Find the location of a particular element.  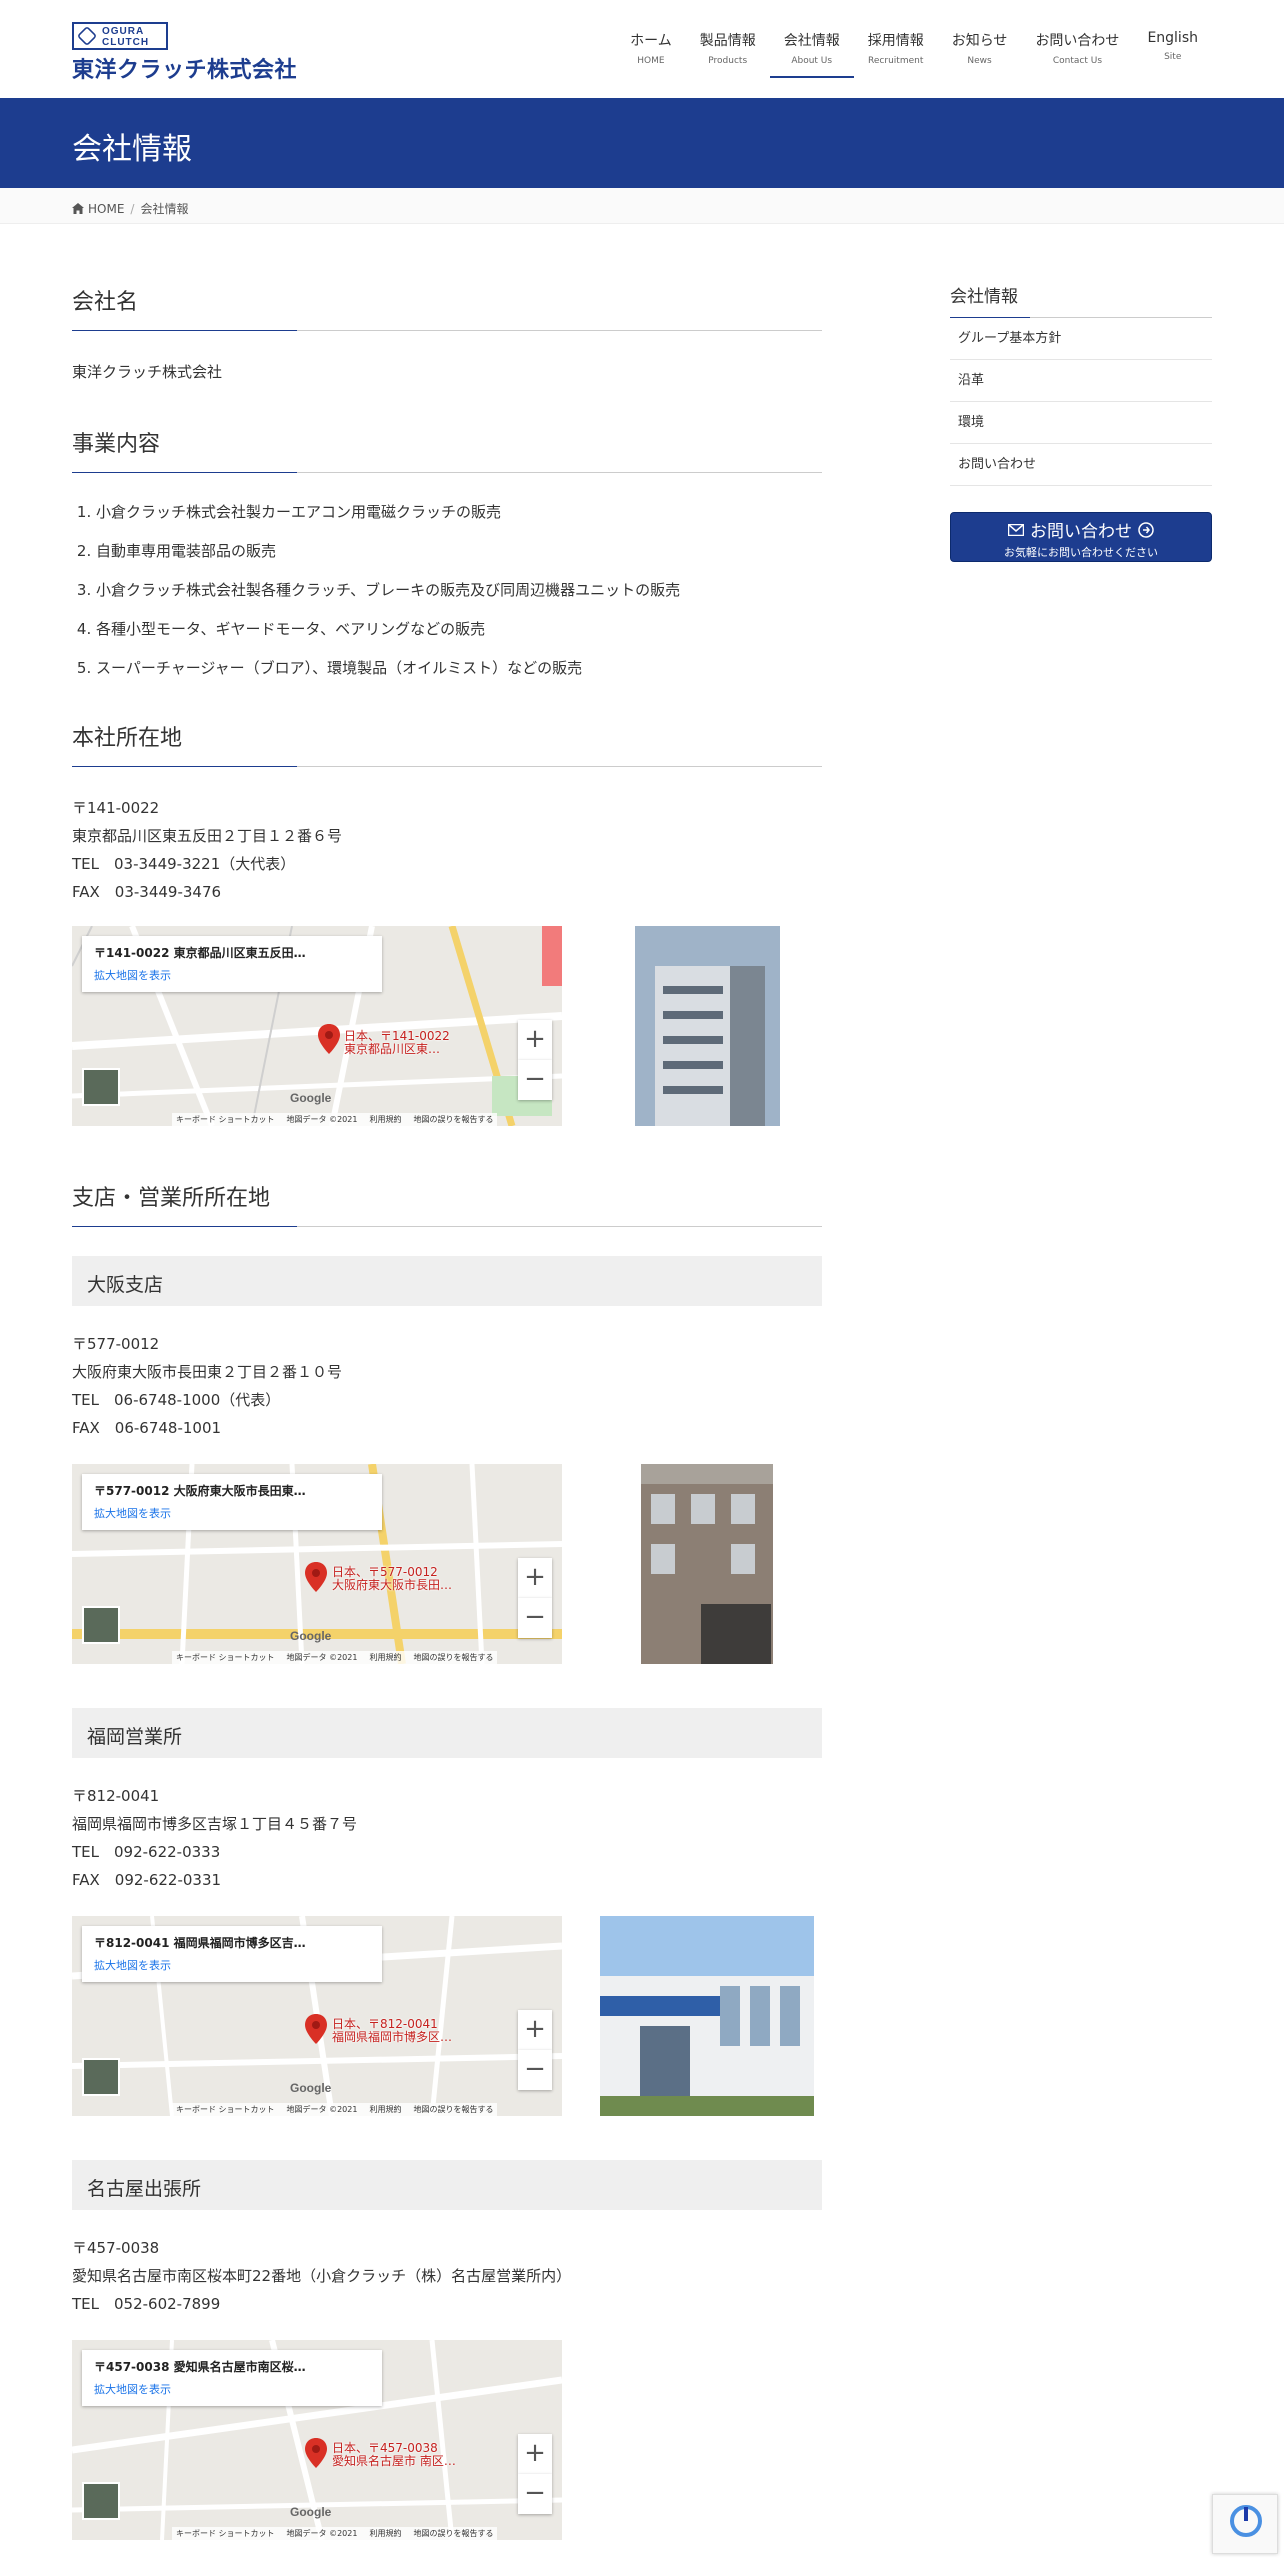

arrow-circle-right-icon is located at coordinates (1146, 529).